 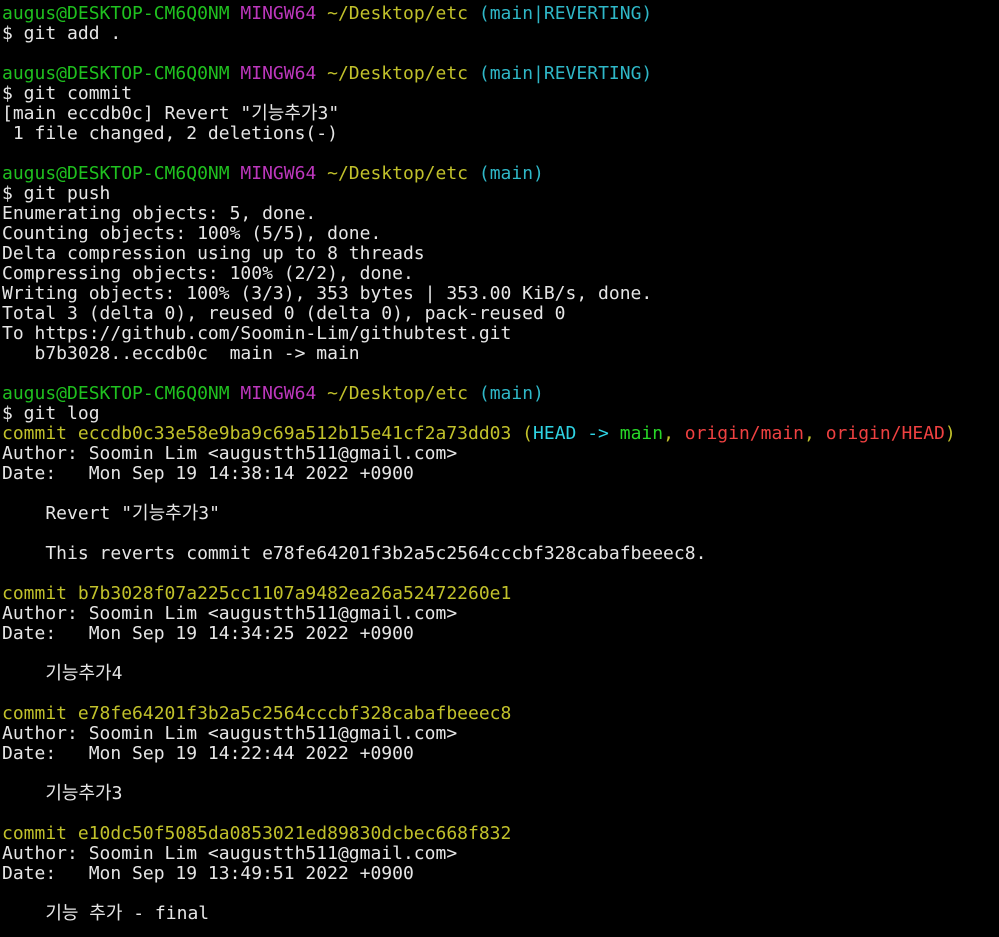 What do you see at coordinates (500, 794) in the screenshot?
I see `output-line: 기능추가3` at bounding box center [500, 794].